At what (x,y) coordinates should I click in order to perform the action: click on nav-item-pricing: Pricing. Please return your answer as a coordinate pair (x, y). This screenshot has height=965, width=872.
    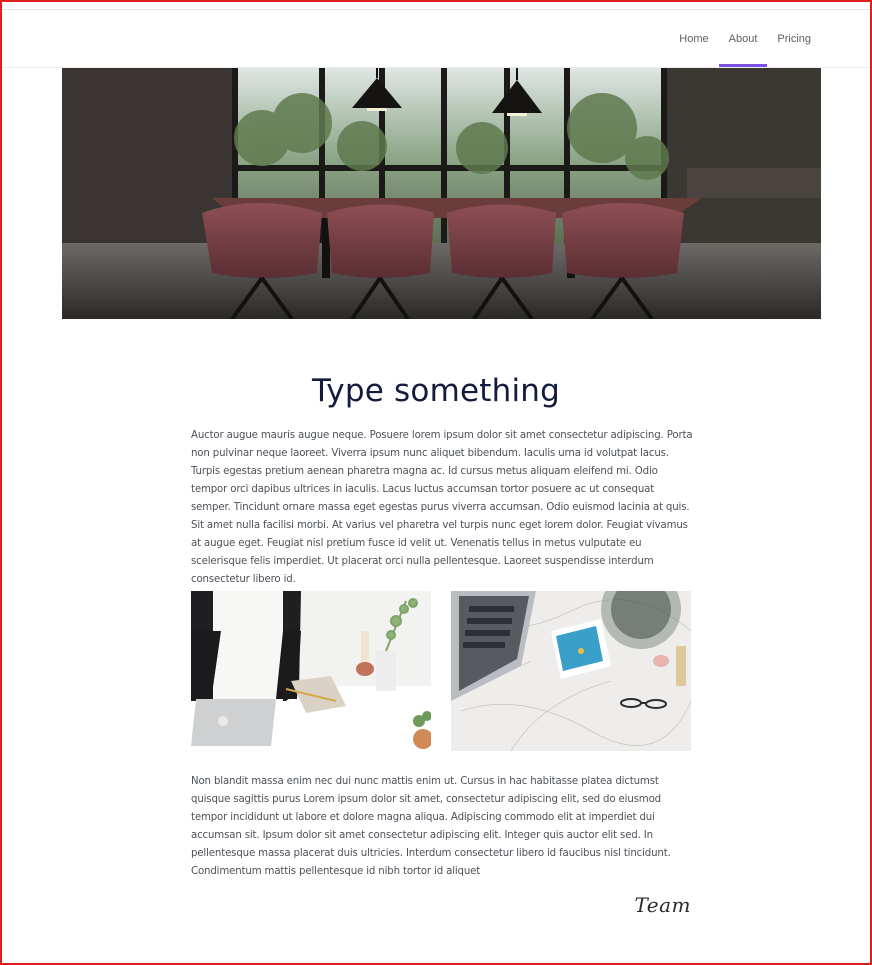
    Looking at the image, I should click on (794, 38).